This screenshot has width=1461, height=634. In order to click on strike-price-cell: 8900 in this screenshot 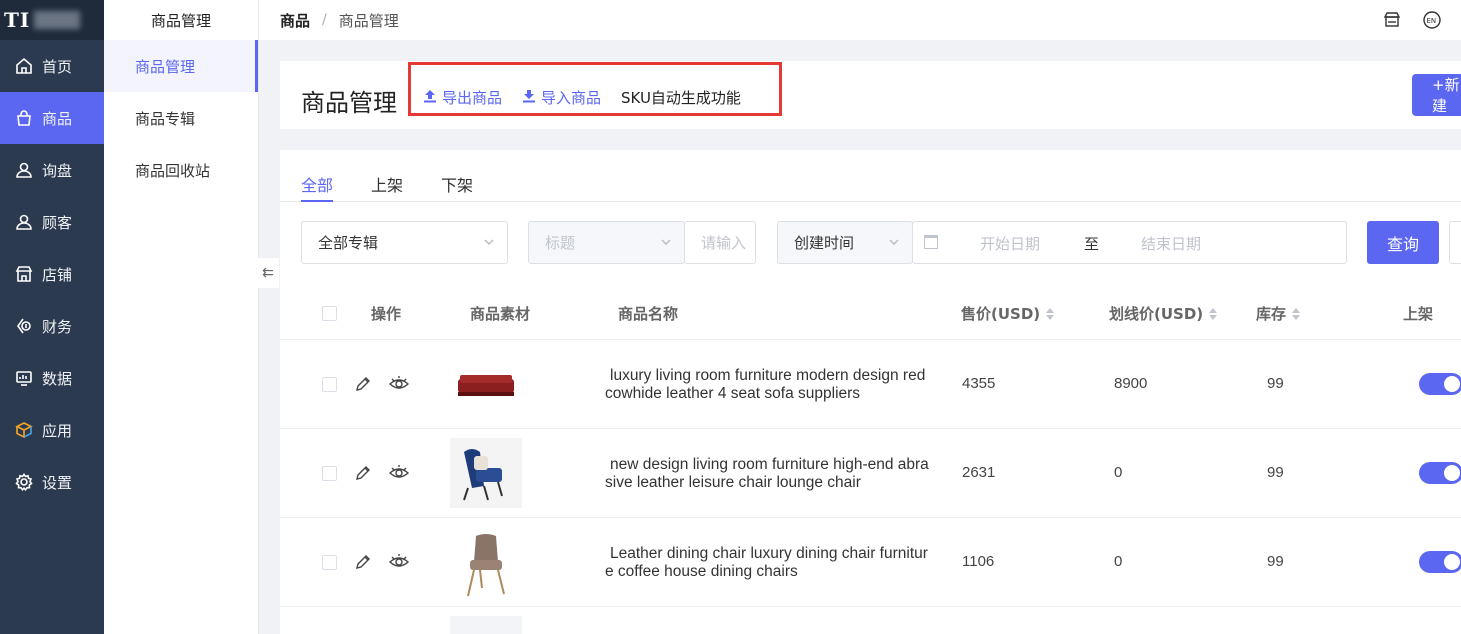, I will do `click(1131, 383)`.